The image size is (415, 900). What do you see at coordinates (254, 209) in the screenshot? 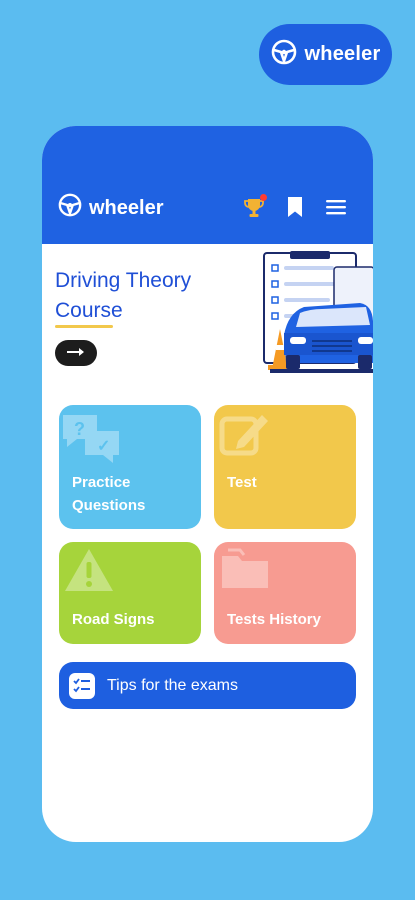
I see `trophy-icon` at bounding box center [254, 209].